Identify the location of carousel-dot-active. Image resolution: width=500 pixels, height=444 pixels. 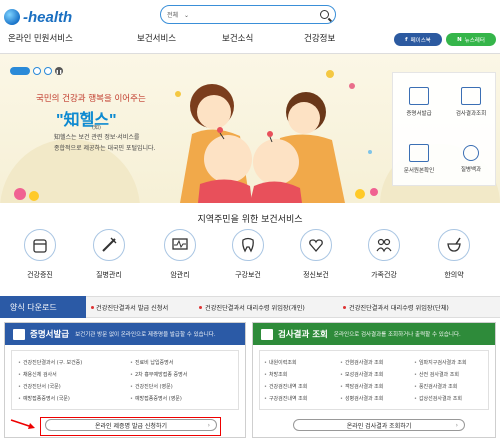
(20, 71).